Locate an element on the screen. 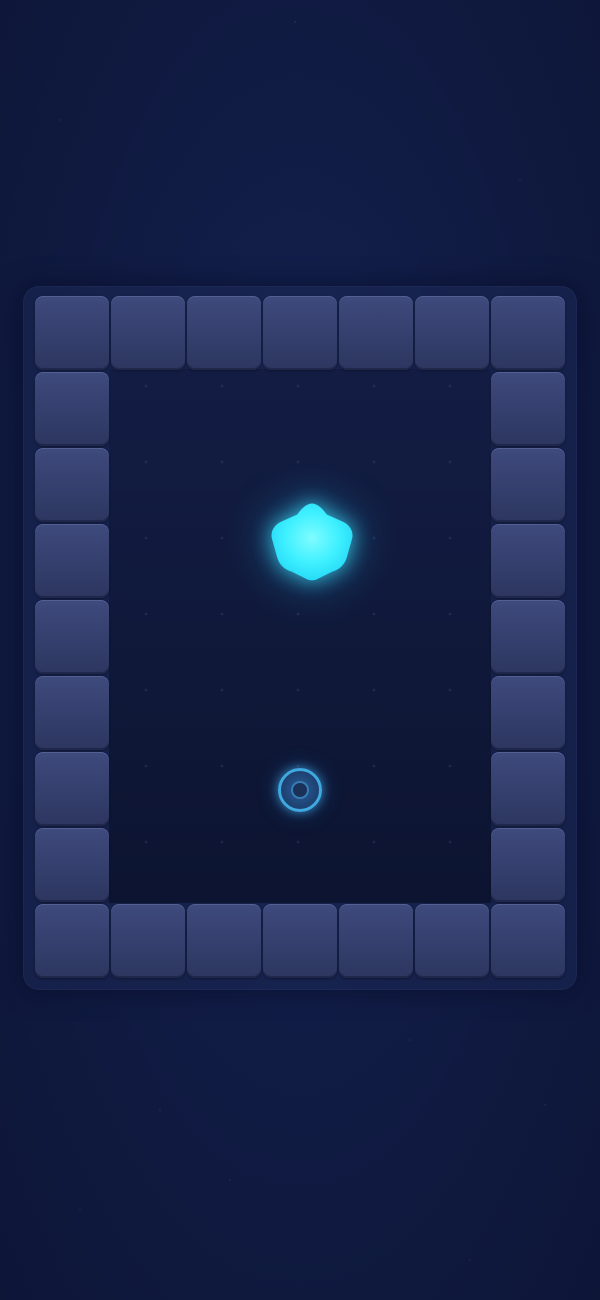 The width and height of the screenshot is (600, 1300). player-marker-icon is located at coordinates (300, 790).